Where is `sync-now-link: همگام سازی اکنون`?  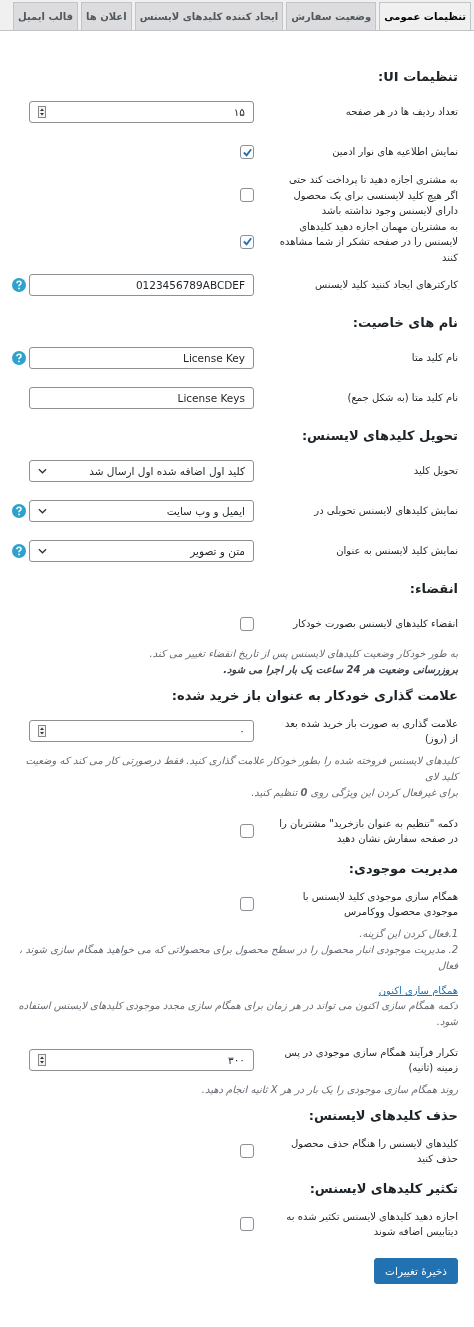 sync-now-link: همگام سازی اکنون is located at coordinates (418, 990).